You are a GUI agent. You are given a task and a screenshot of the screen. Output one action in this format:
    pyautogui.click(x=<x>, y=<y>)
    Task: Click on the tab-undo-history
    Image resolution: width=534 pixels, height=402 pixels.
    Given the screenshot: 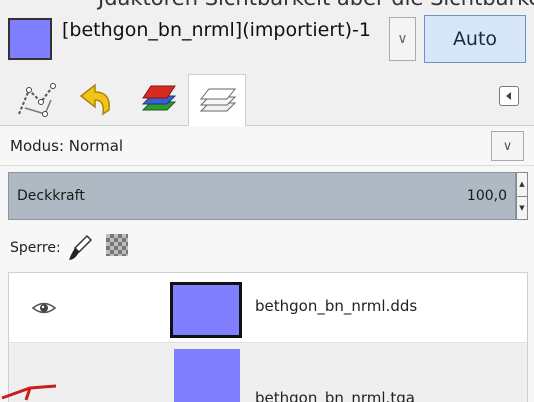 What is the action you would take?
    pyautogui.click(x=97, y=100)
    